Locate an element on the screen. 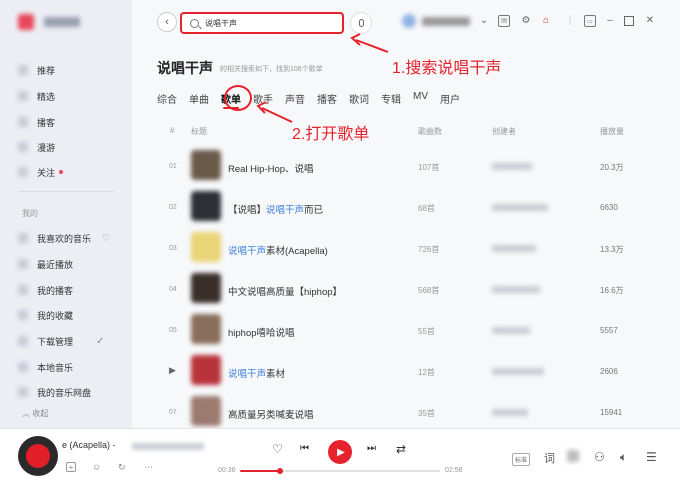  progress-bar is located at coordinates (340, 471).